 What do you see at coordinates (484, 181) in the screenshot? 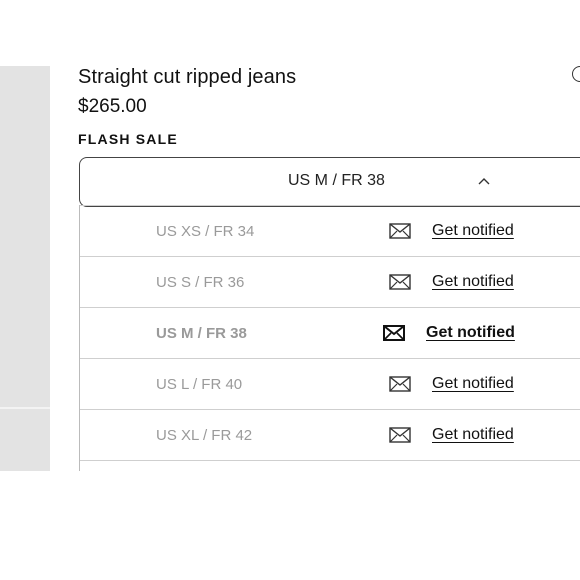
I see `chevron-up-icon` at bounding box center [484, 181].